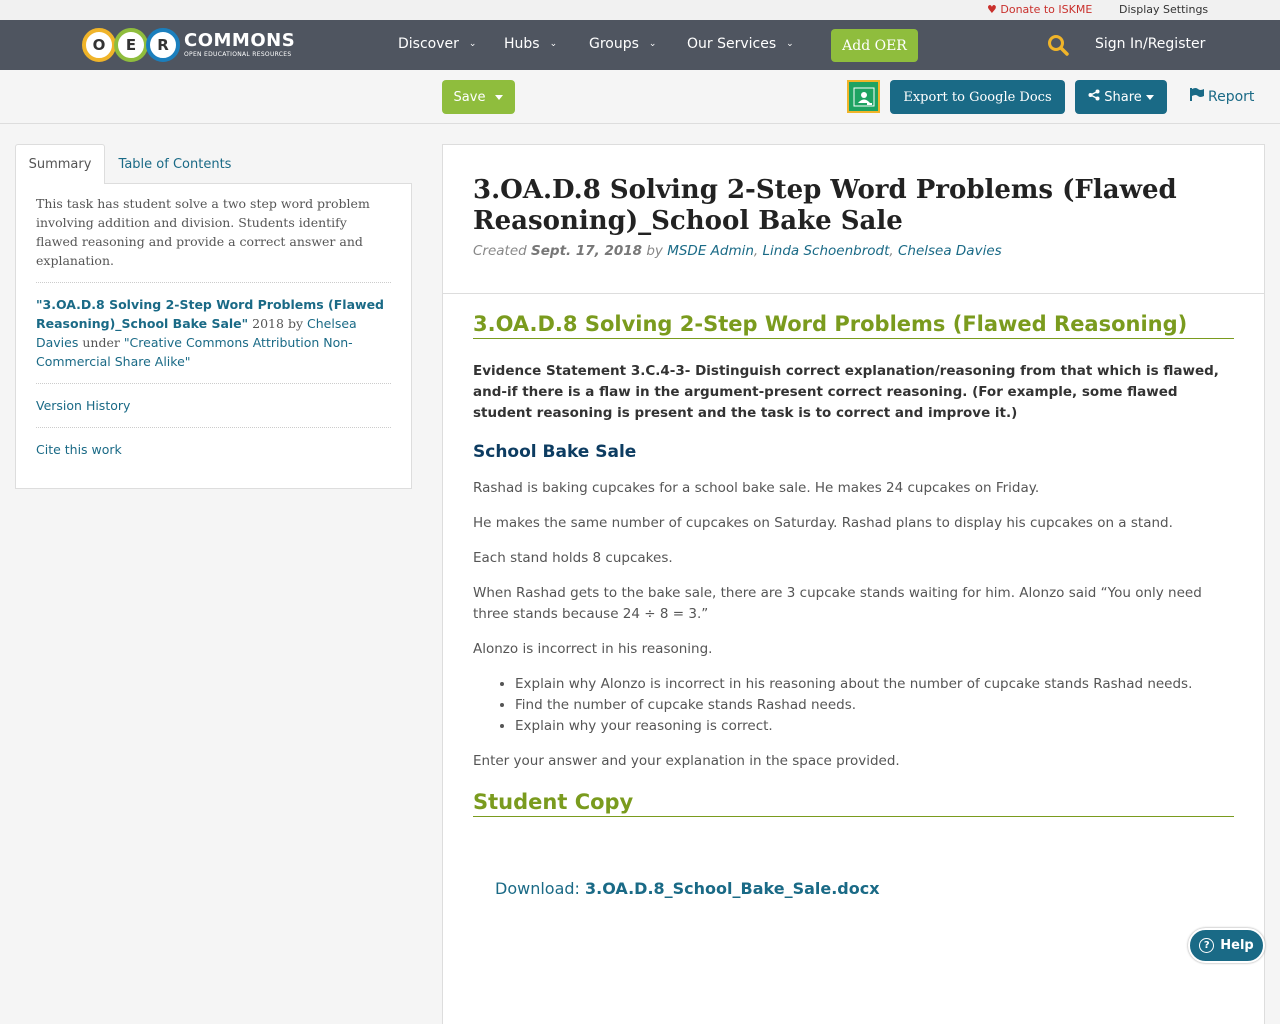 The image size is (1280, 1024). I want to click on attribution-year: 2018 by, so click(278, 323).